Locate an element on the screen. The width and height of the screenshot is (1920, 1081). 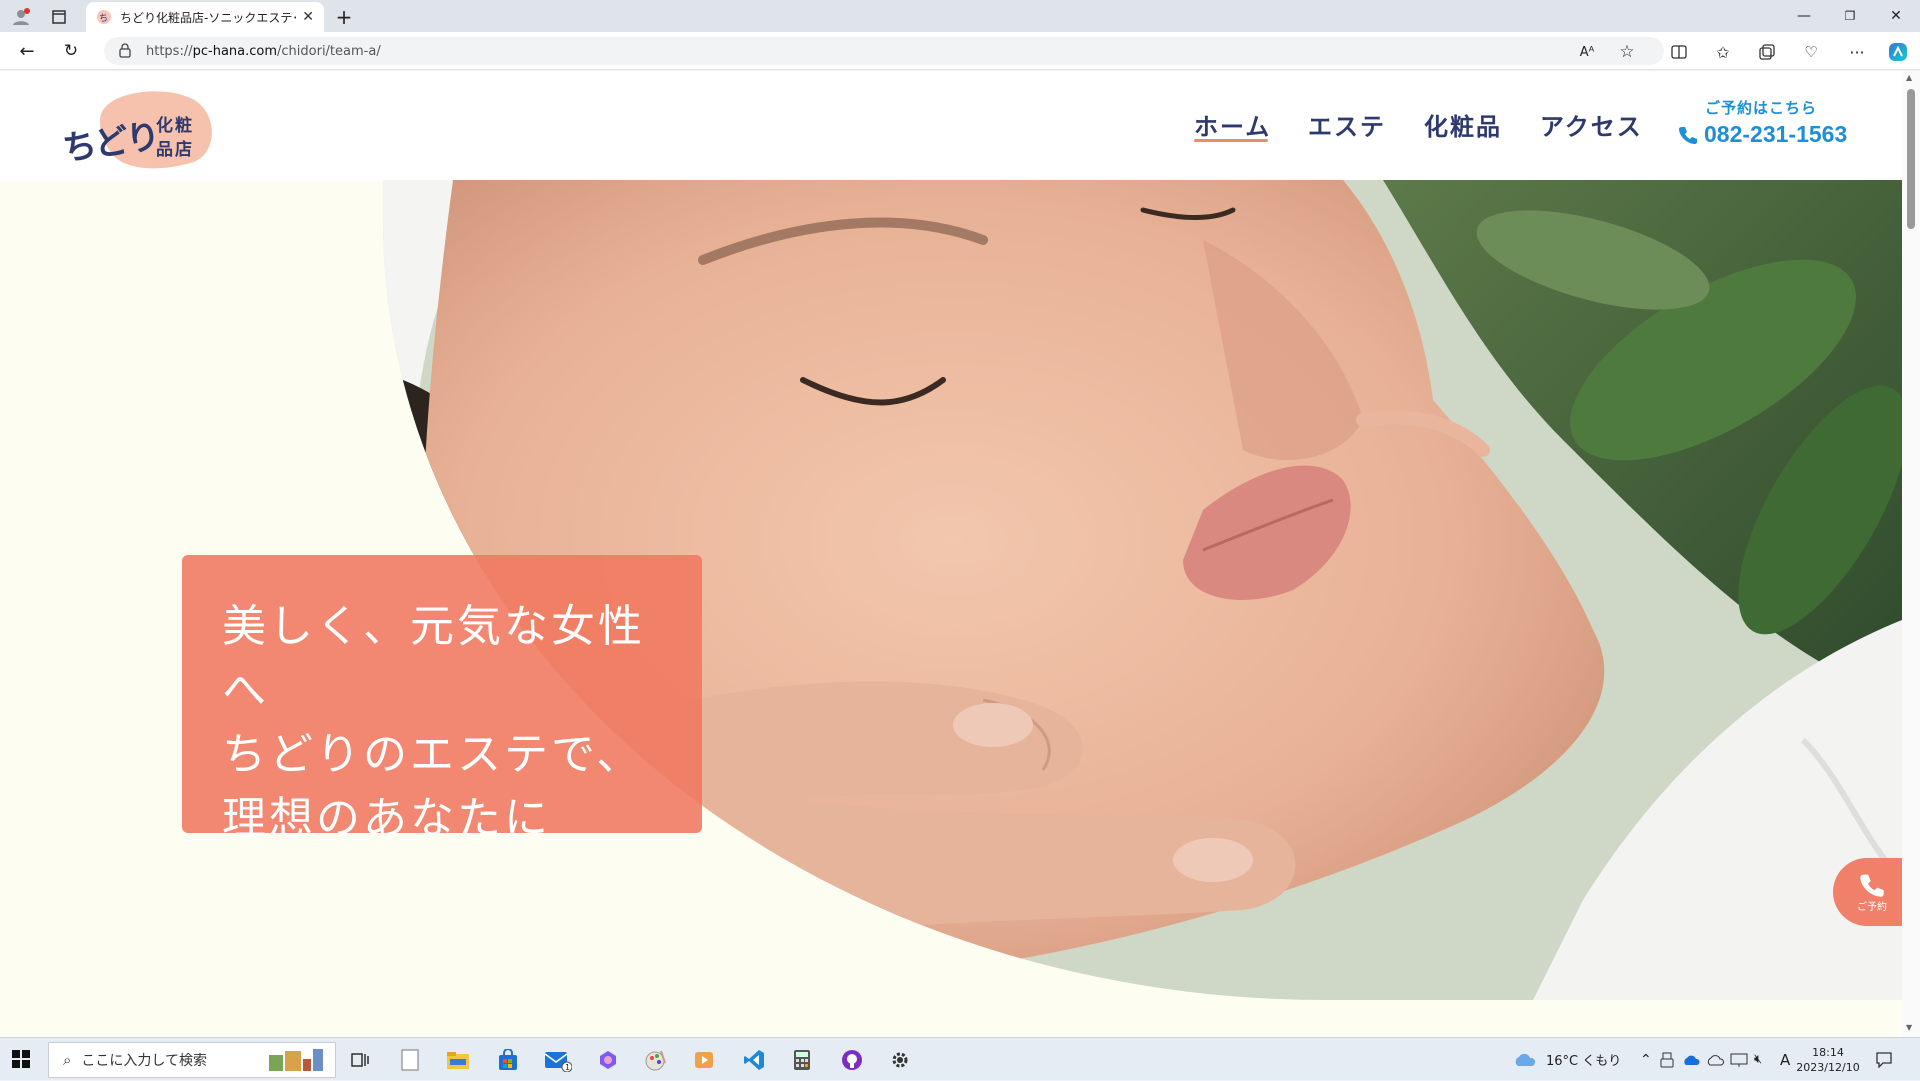
url-bar: https://pc-hana.com/chidori/team-a/ is located at coordinates (884, 51).